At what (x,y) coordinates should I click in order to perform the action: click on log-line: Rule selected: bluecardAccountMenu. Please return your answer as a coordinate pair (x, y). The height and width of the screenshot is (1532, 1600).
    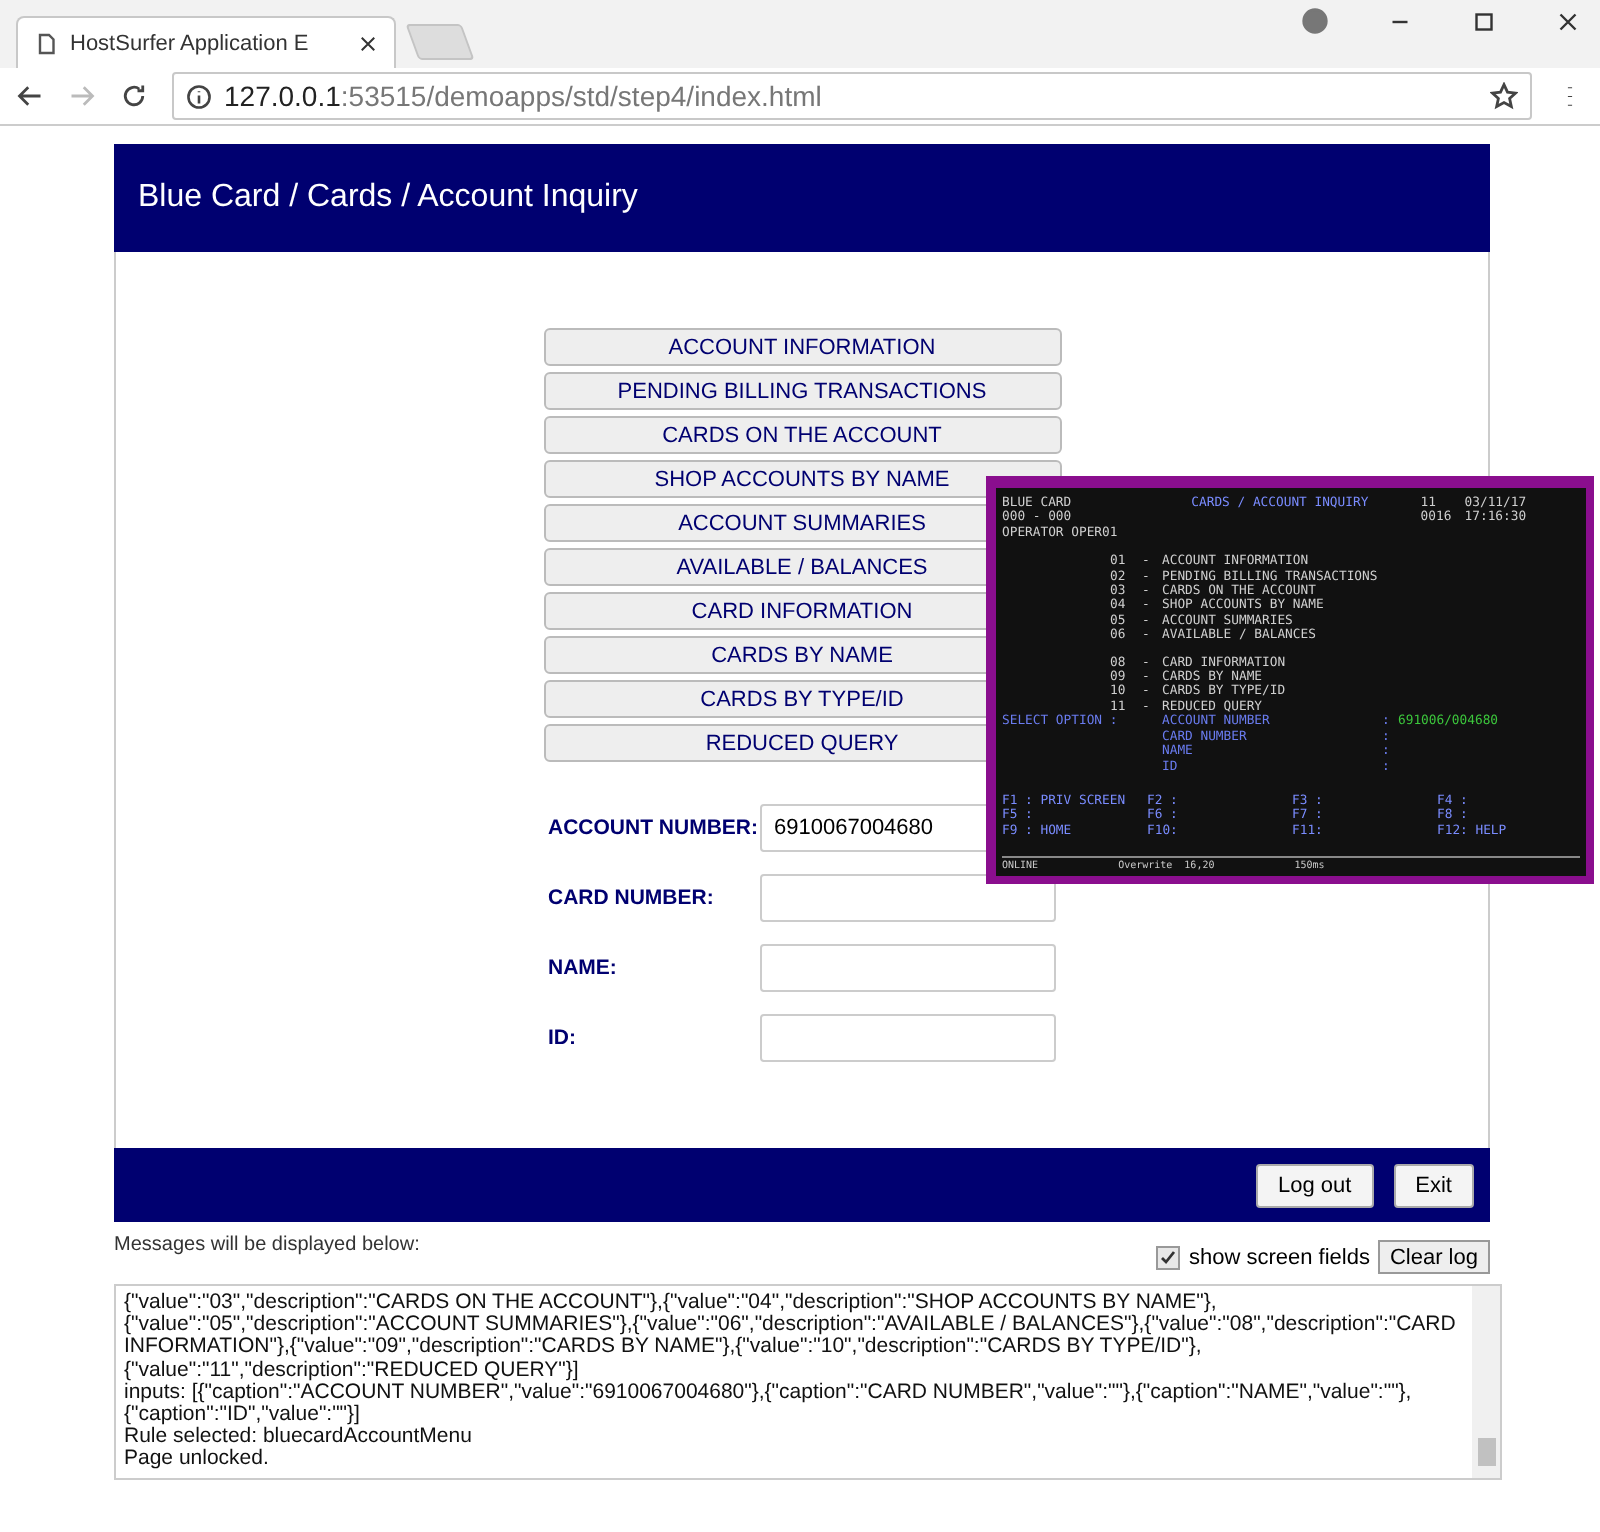
    Looking at the image, I should click on (299, 1437).